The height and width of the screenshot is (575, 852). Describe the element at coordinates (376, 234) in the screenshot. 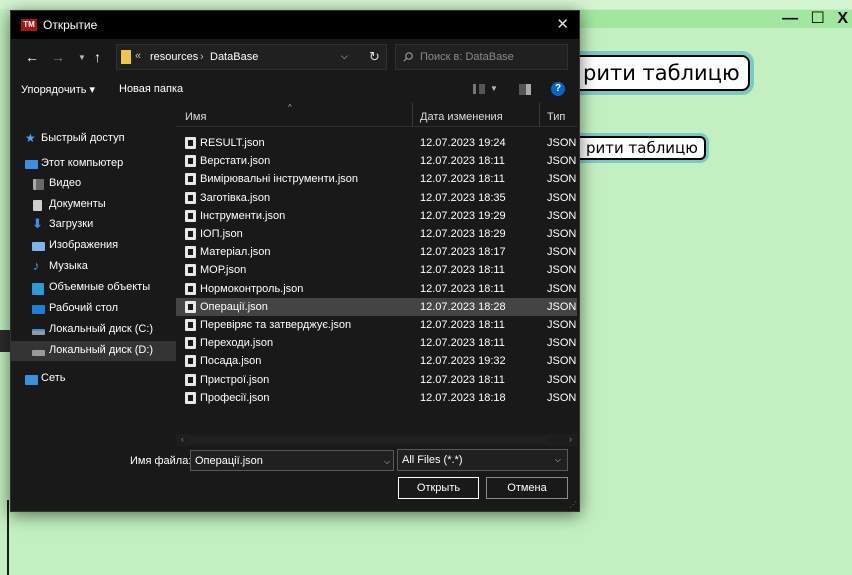

I see `file-row: ІОП.json 12.07.2023 18:29 JSON File` at that location.